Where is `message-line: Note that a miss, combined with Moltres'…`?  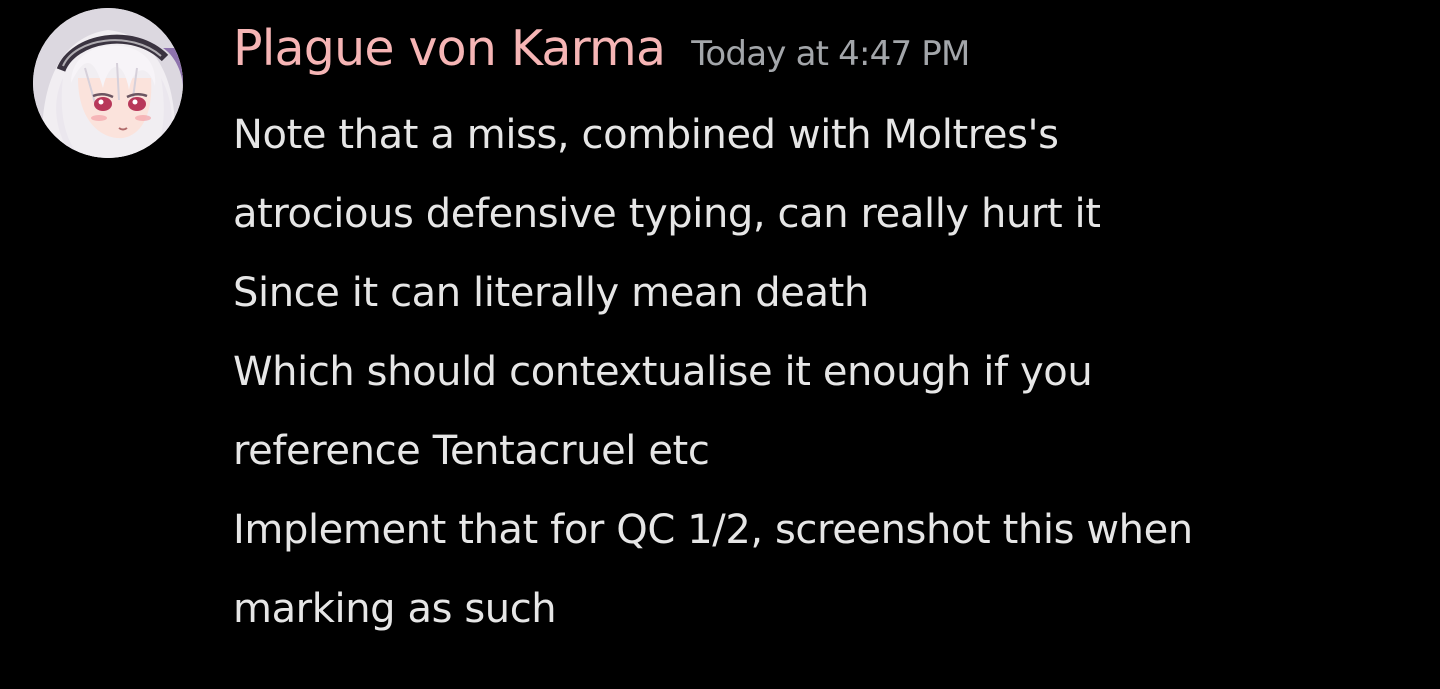 message-line: Note that a miss, combined with Moltres'… is located at coordinates (646, 135).